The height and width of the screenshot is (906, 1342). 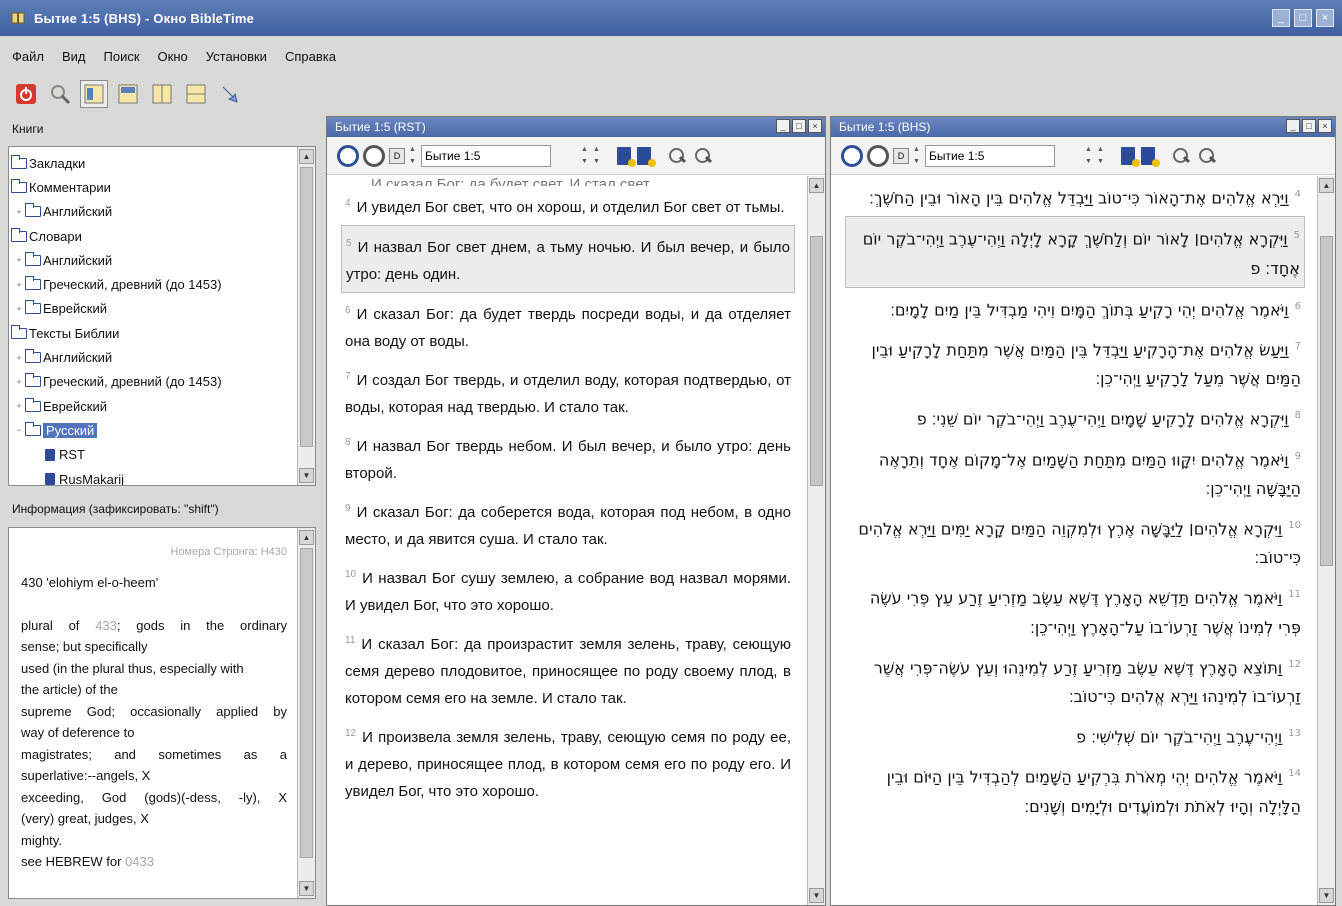 What do you see at coordinates (153, 333) in the screenshot?
I see `bookshelf-tree-row: Тексты Библии` at bounding box center [153, 333].